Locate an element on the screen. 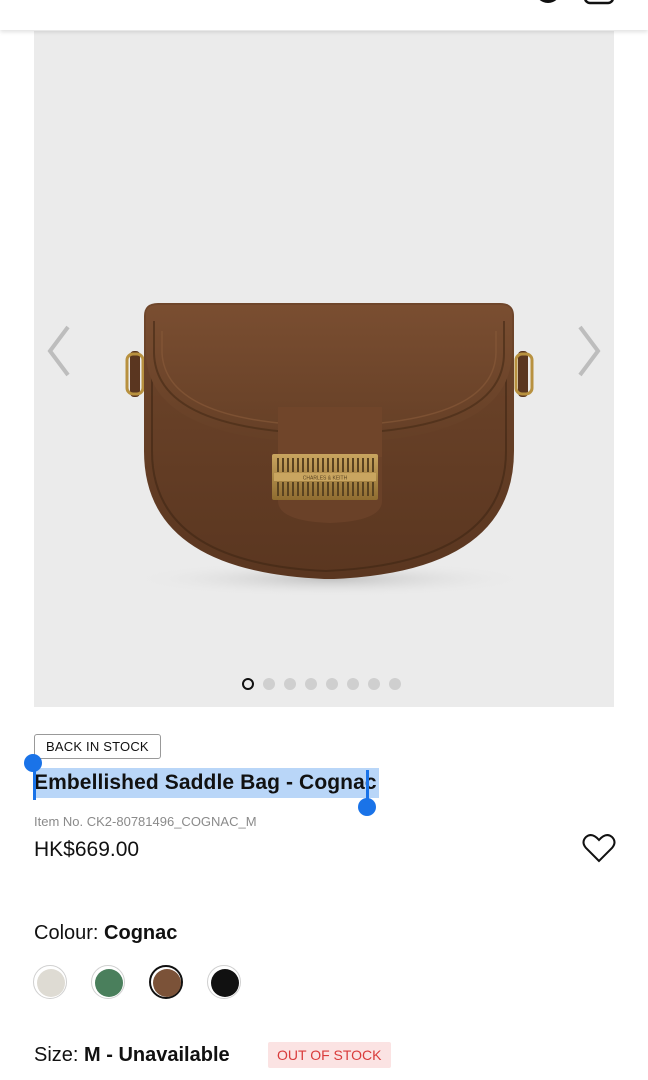 The height and width of the screenshot is (1080, 648). size-value: M - Unavailable is located at coordinates (157, 1055).